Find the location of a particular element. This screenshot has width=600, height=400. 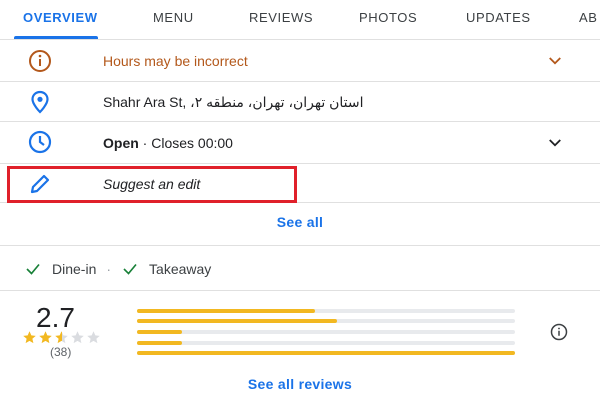

tab-menu: MENU is located at coordinates (173, 17).